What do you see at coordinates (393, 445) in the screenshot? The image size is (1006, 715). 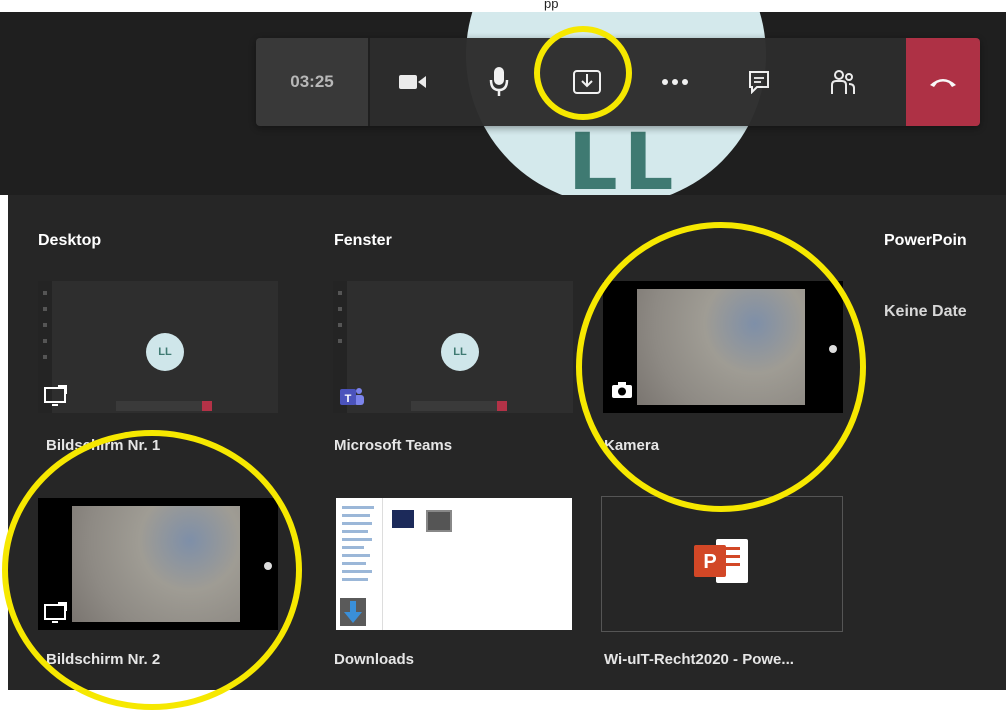 I see `share-tile-label: Microsoft Teams` at bounding box center [393, 445].